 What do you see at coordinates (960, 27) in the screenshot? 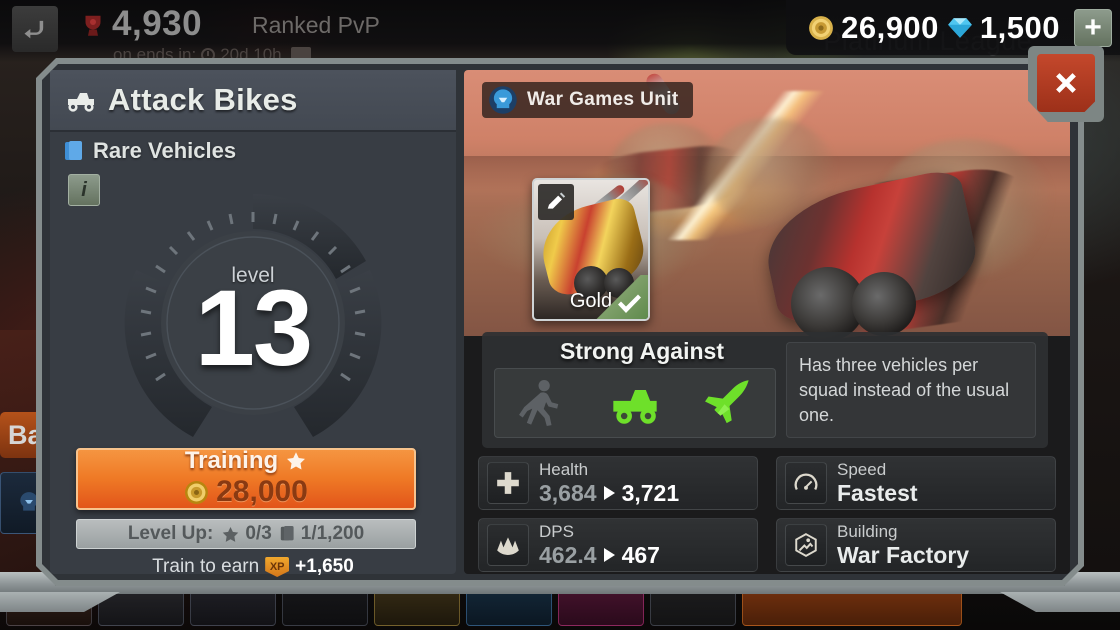
I see `diamond-icon` at bounding box center [960, 27].